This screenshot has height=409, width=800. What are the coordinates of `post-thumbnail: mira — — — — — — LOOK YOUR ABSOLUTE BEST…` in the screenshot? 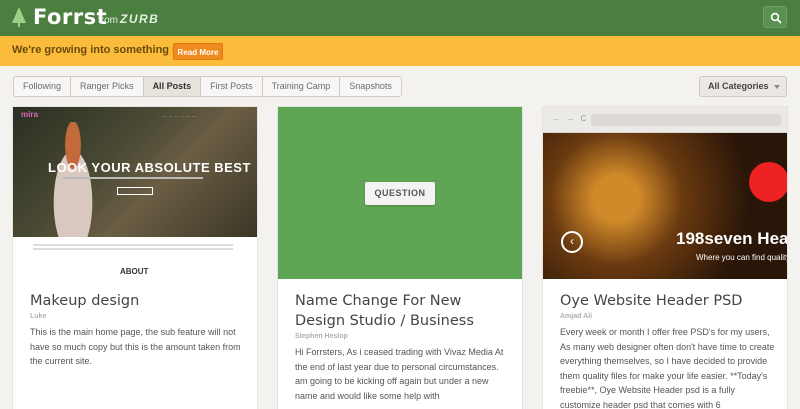 It's located at (135, 193).